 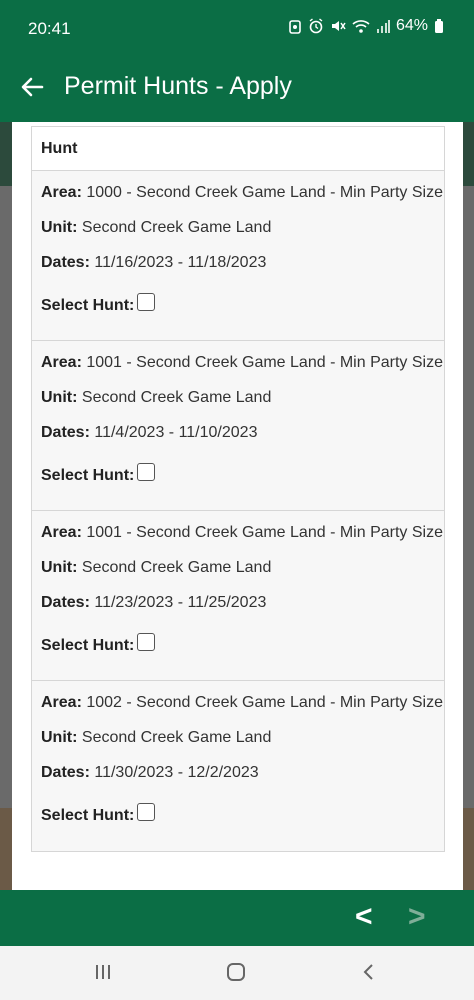 I want to click on pager-bar: < >, so click(x=237, y=918).